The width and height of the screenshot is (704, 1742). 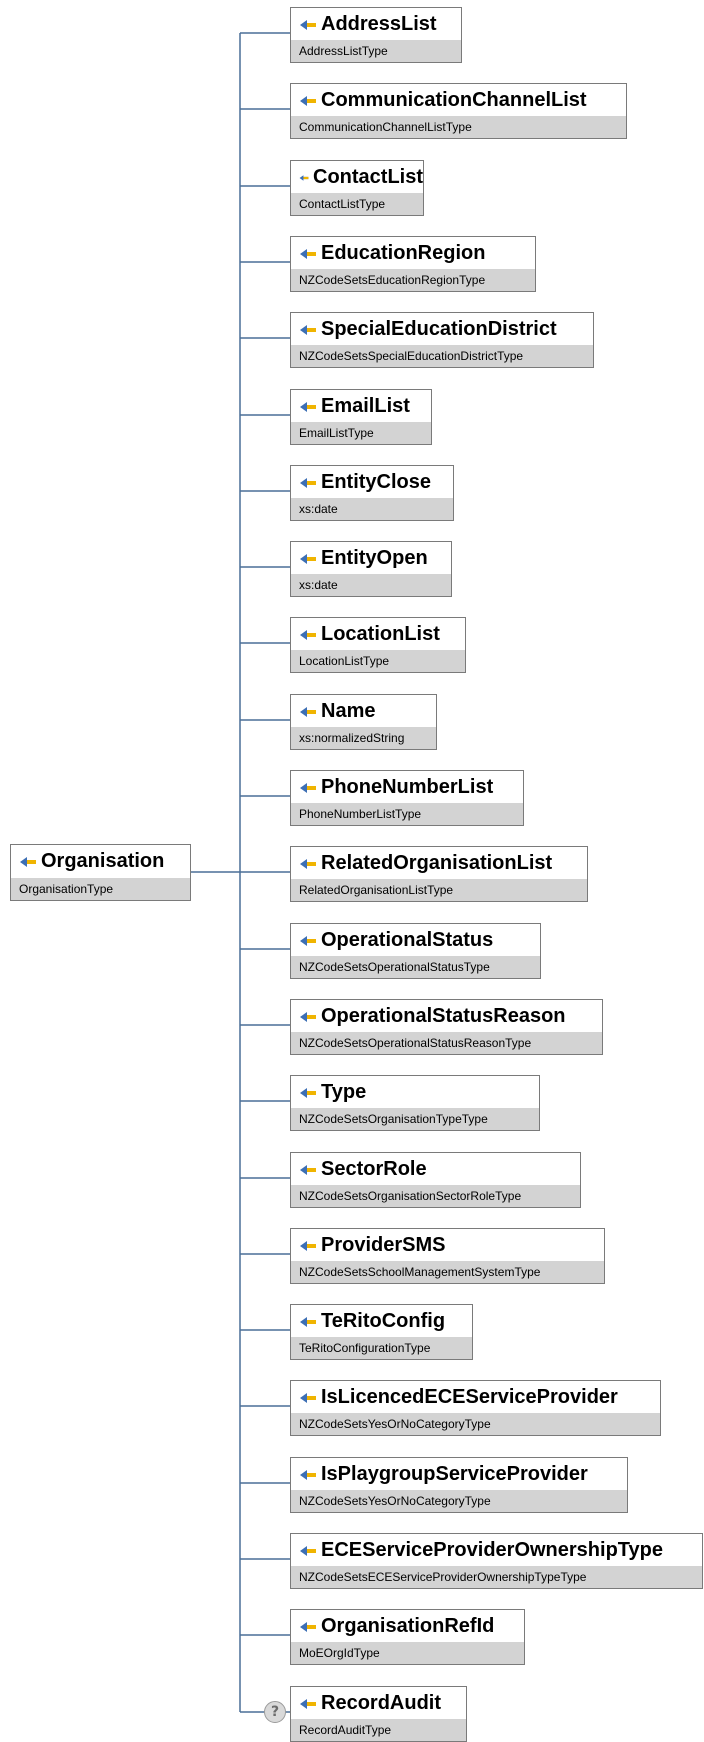 I want to click on child-element-name: RelatedOrganisationList, so click(x=437, y=863).